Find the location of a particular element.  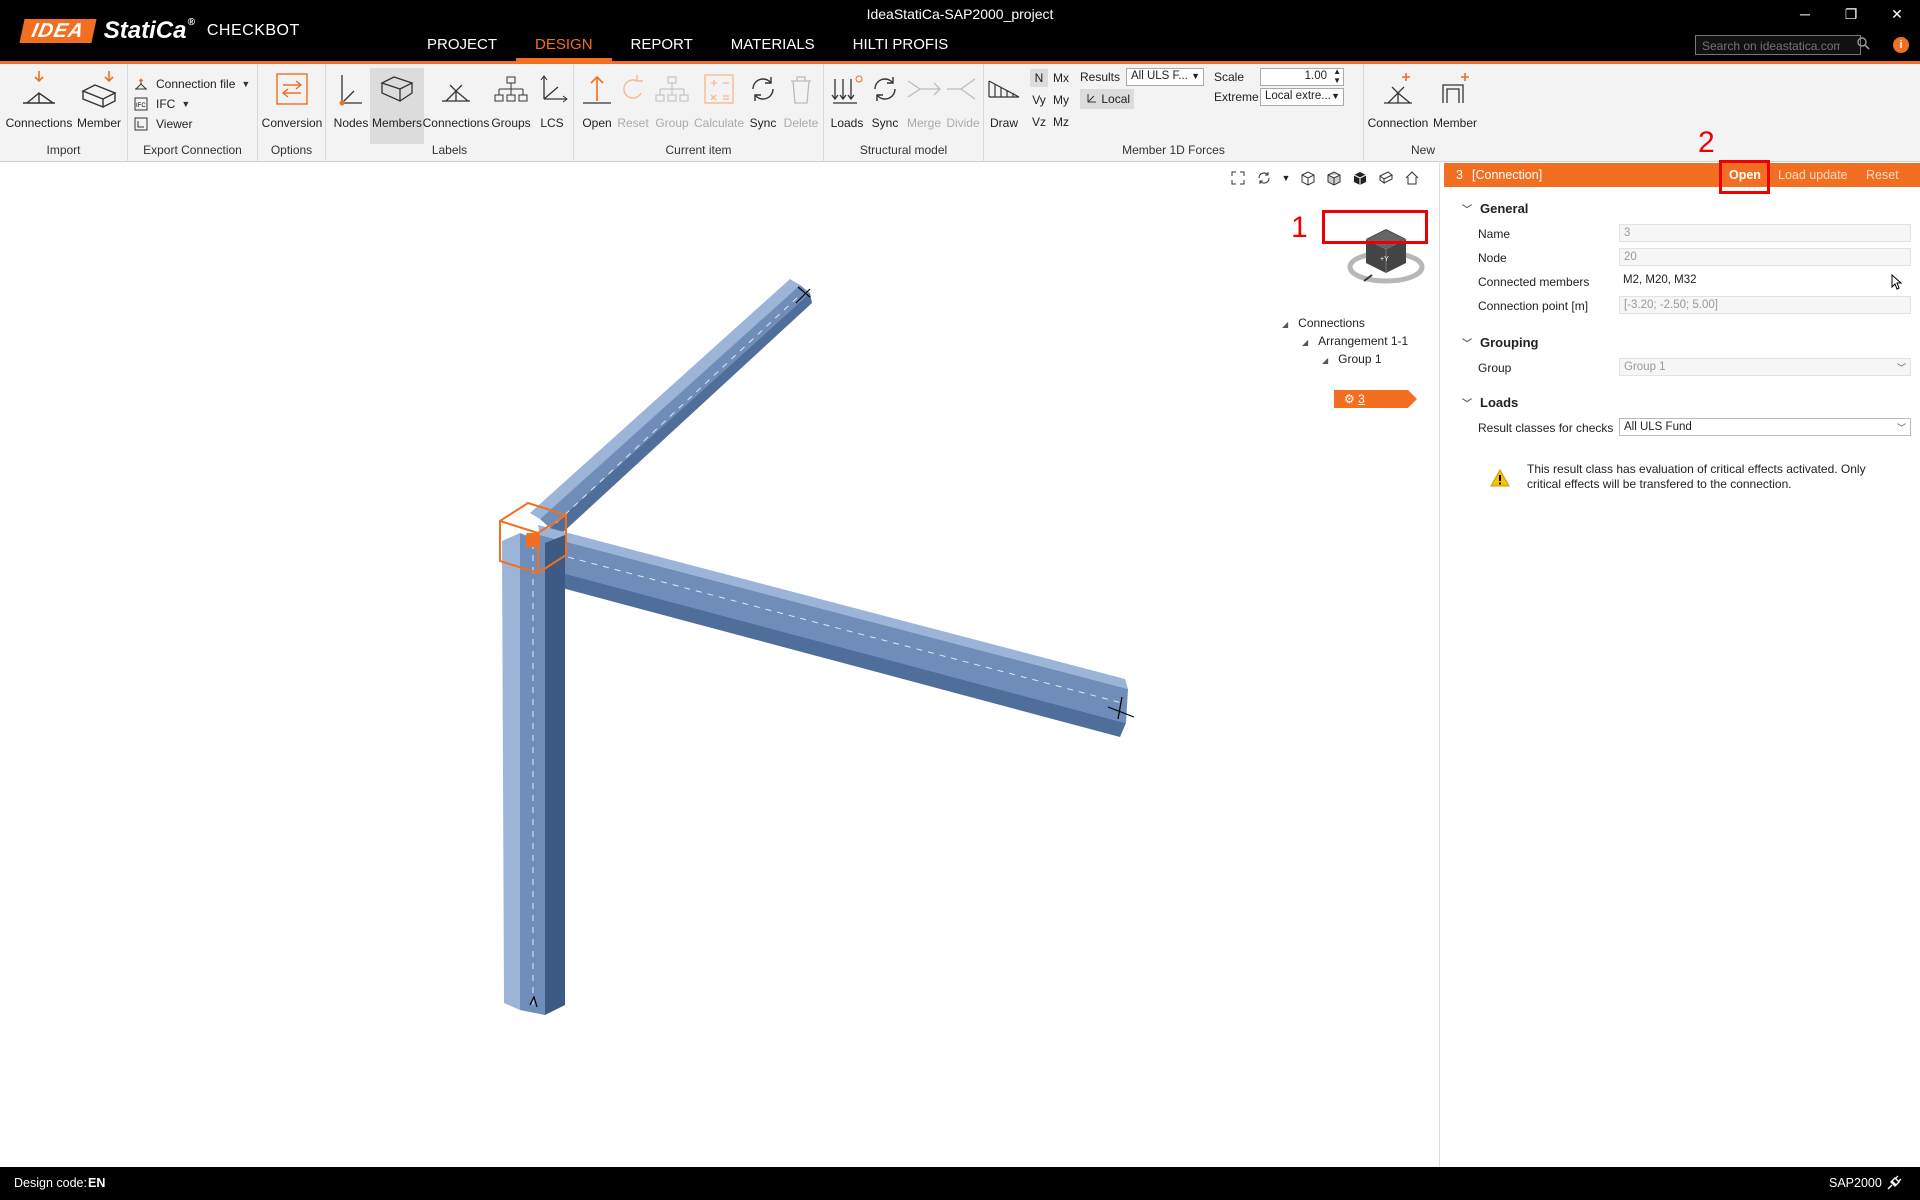

restore-button: ❐ is located at coordinates (1851, 15).